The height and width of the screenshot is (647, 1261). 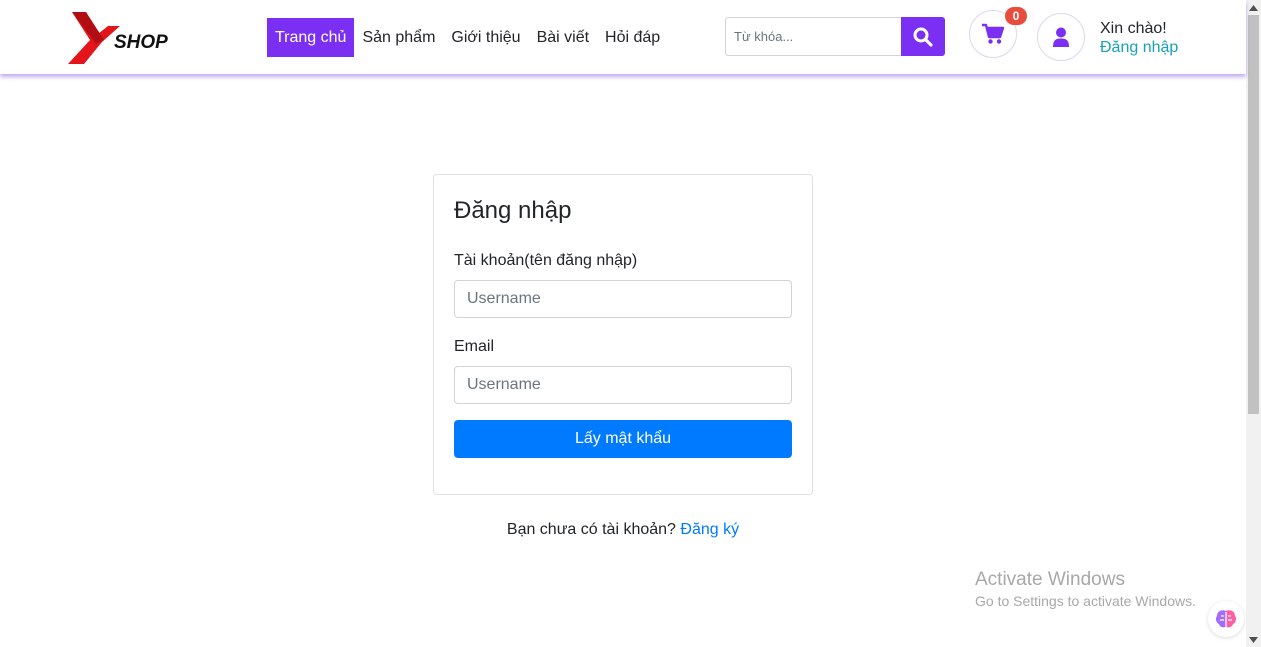 I want to click on register-prompt: Bạn chưa có tài khoản? Đăng ký, so click(x=623, y=530).